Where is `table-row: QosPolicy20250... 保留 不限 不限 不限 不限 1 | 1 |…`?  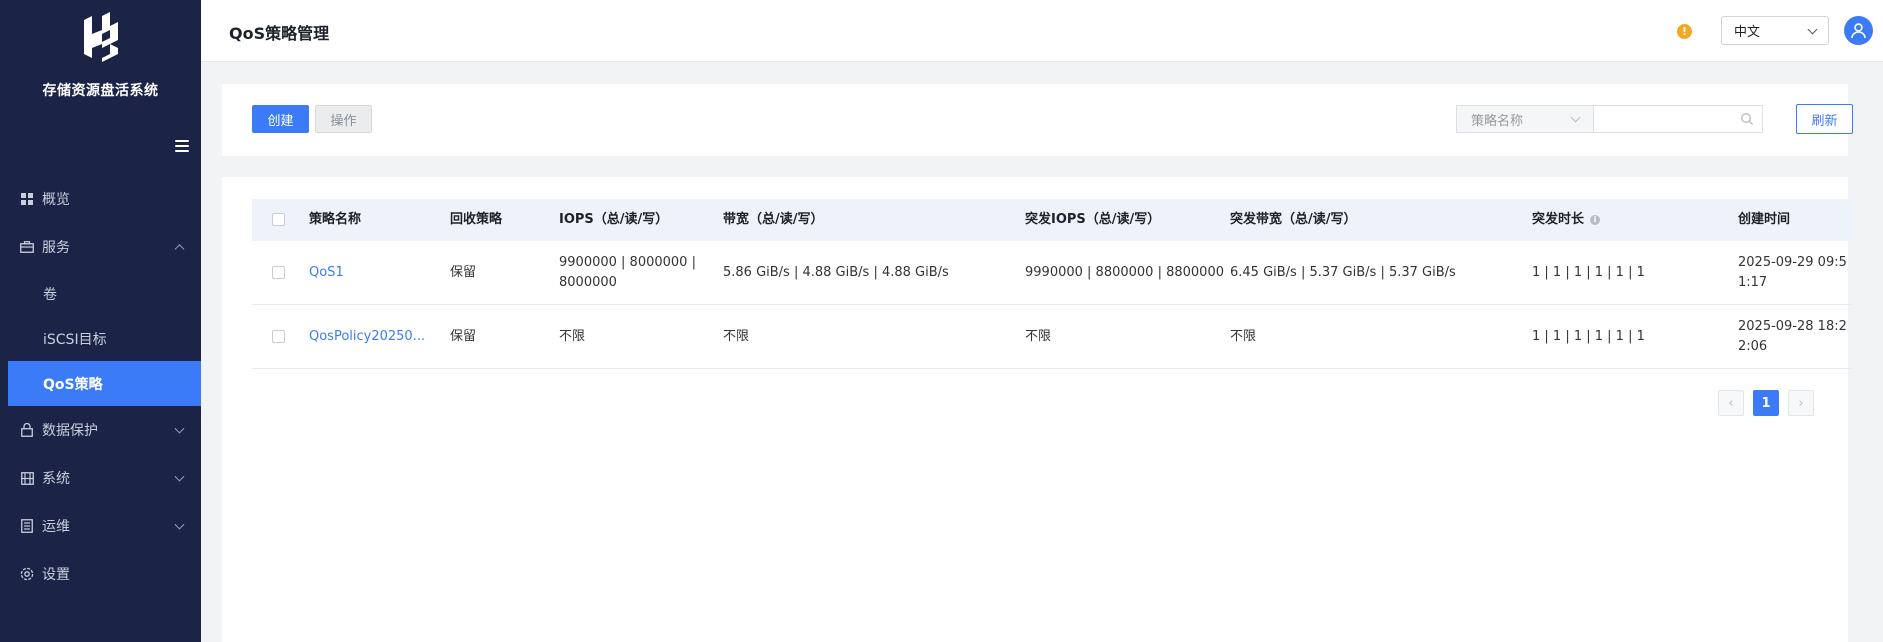
table-row: QosPolicy20250... 保留 不限 不限 不限 不限 1 | 1 |… is located at coordinates (1052, 337).